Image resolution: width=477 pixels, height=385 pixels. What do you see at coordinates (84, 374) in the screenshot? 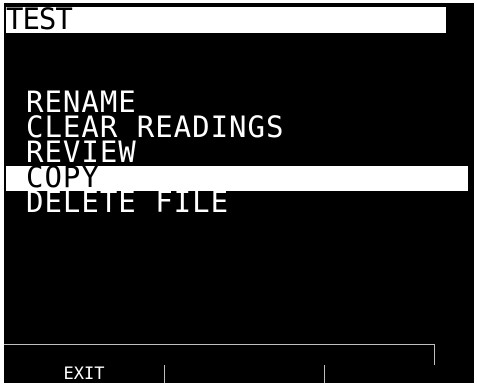
I see `softkey-exit: EXIT` at bounding box center [84, 374].